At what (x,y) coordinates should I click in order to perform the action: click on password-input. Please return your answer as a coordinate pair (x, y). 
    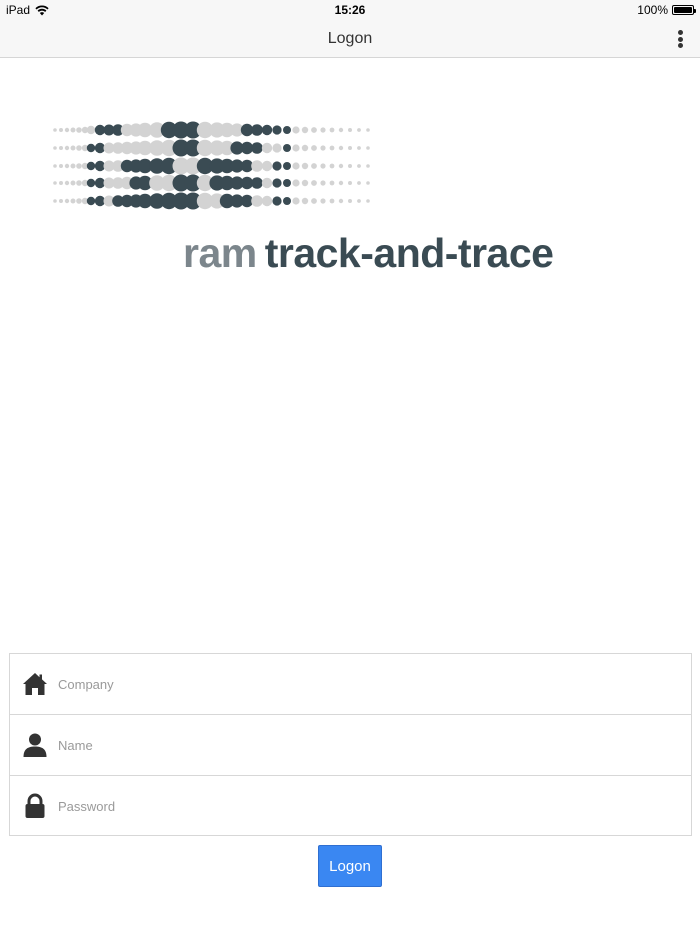
    Looking at the image, I should click on (368, 806).